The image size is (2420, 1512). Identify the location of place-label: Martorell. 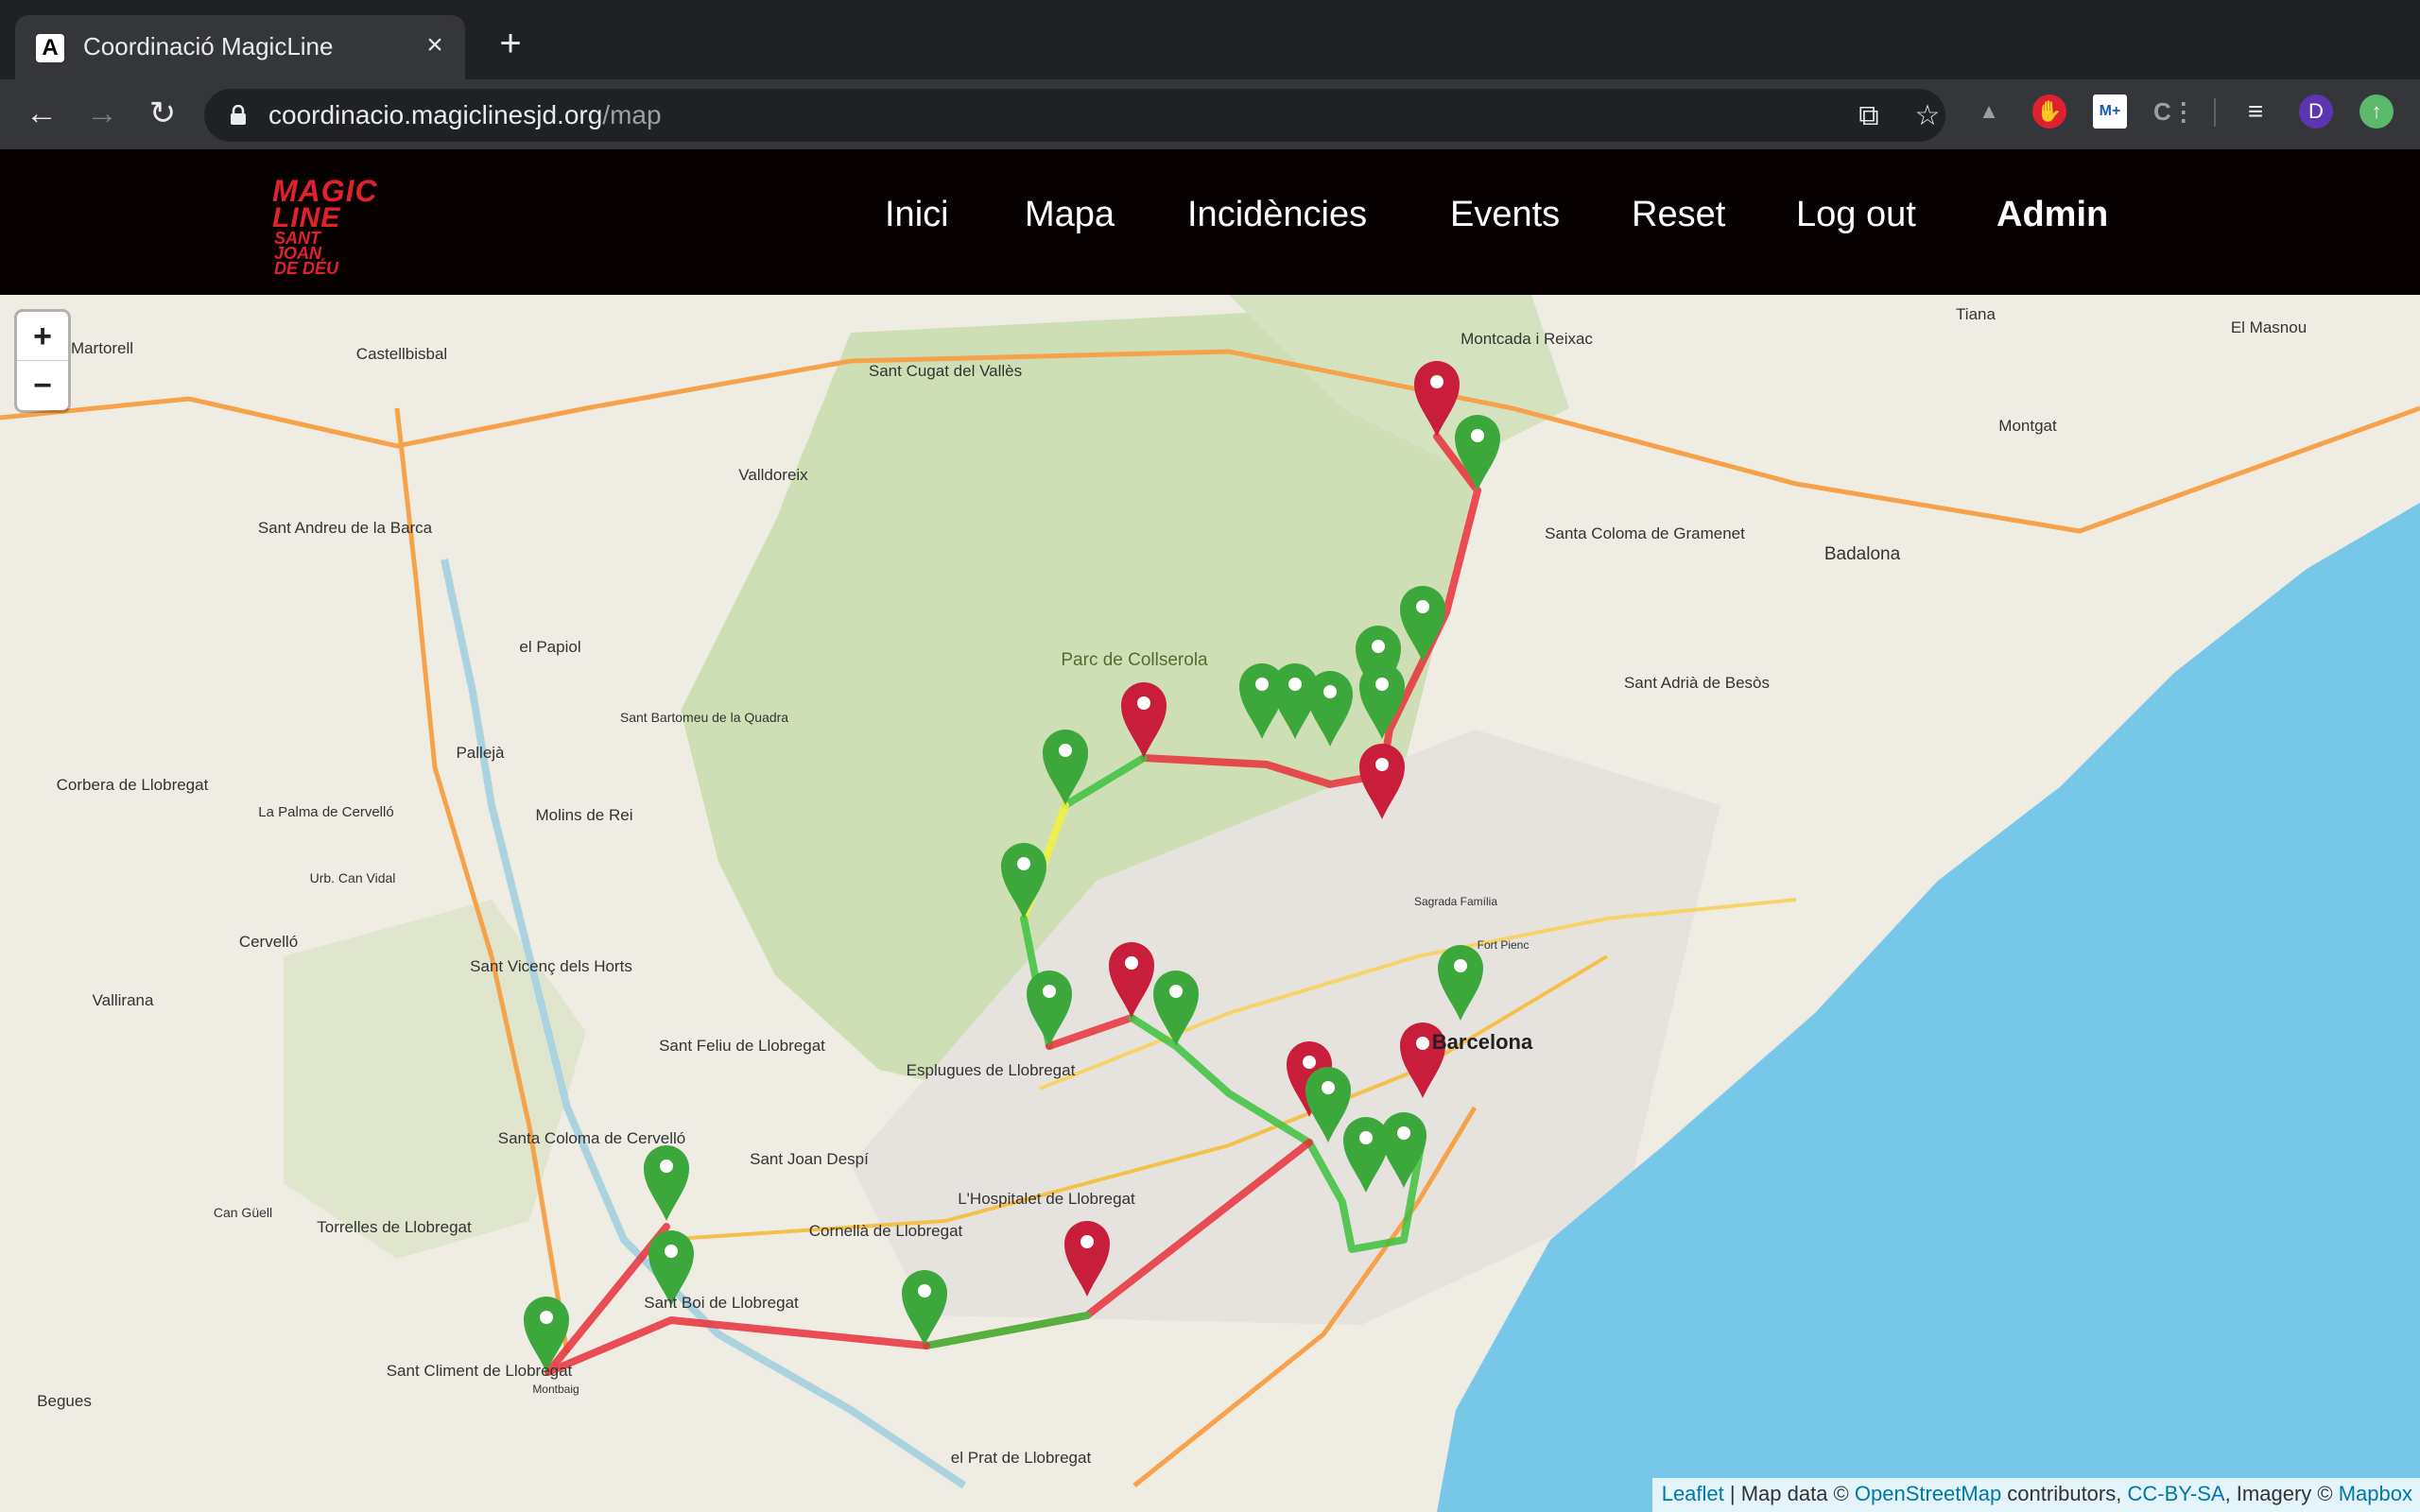
(102, 348).